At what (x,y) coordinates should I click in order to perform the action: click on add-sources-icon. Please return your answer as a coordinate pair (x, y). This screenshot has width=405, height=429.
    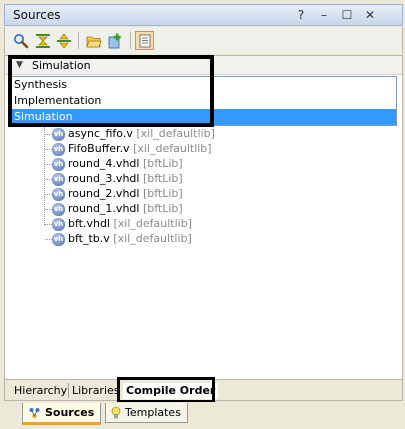
    Looking at the image, I should click on (114, 40).